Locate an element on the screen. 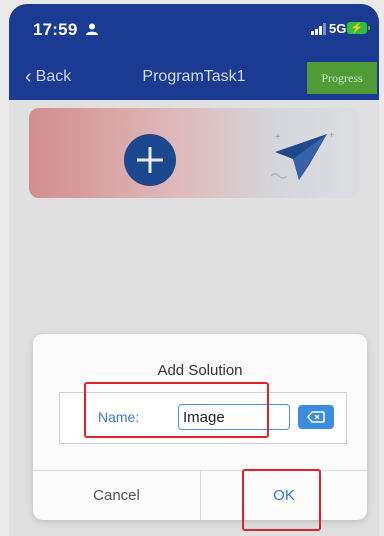  highlight-name-field is located at coordinates (176, 410).